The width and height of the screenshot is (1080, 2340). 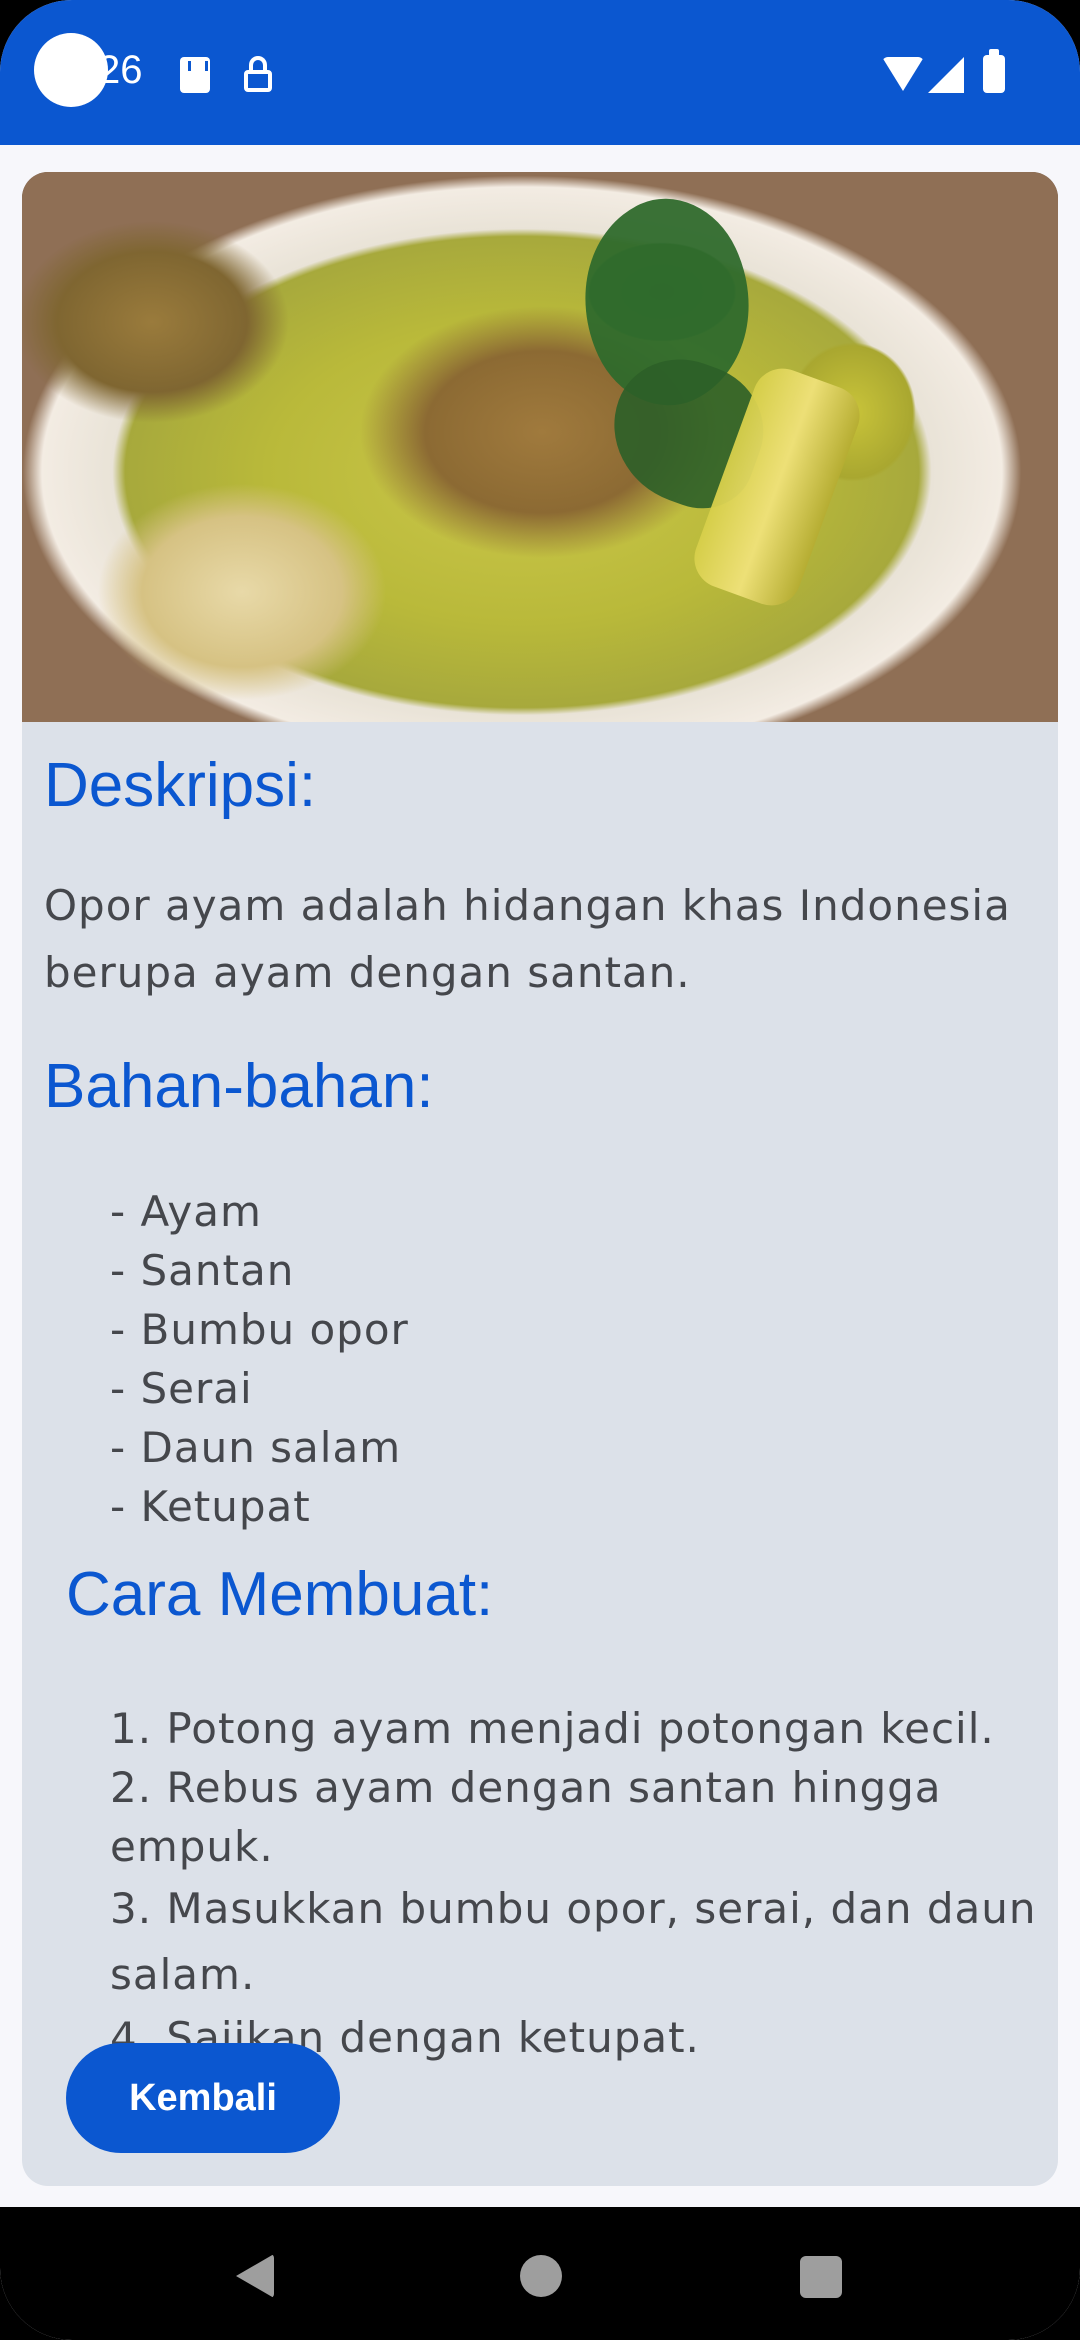 I want to click on ingredient-item: - Daun salam, so click(x=256, y=1447).